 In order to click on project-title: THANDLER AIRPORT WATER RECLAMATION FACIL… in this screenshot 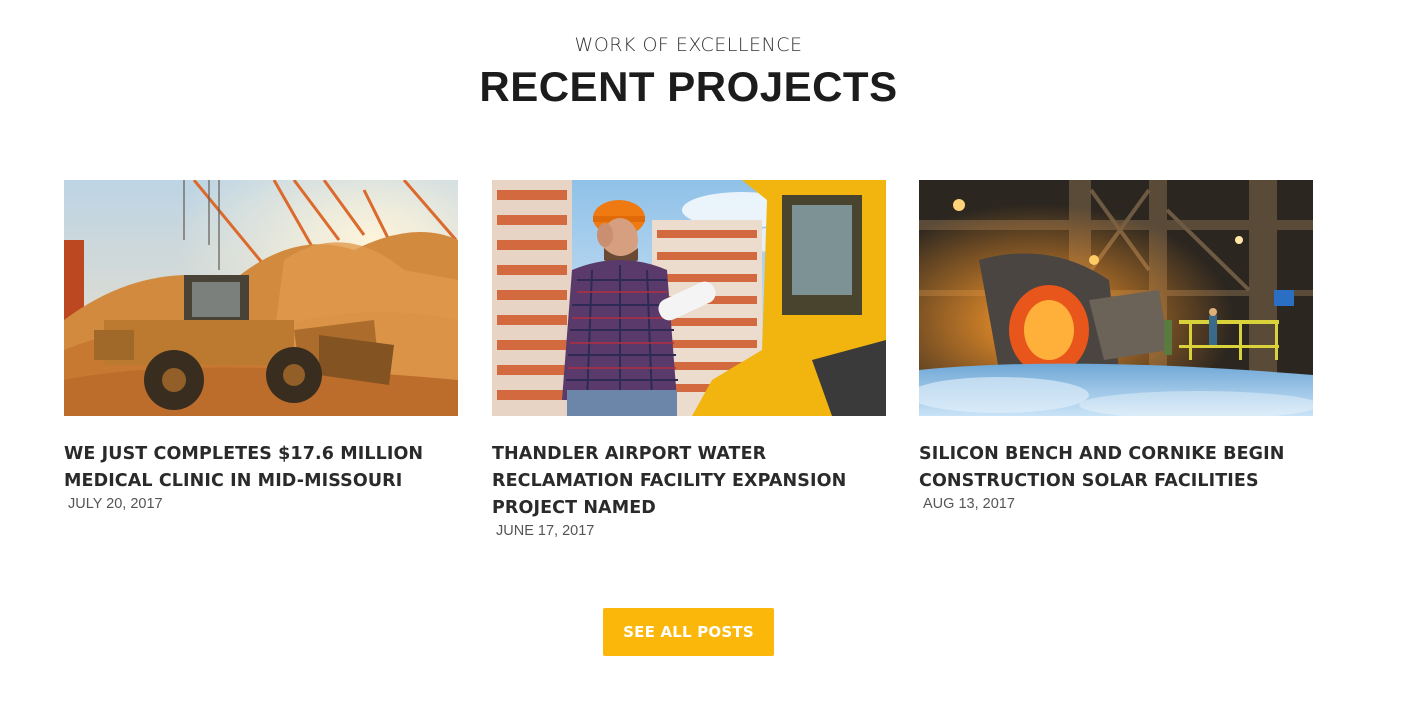, I will do `click(689, 481)`.